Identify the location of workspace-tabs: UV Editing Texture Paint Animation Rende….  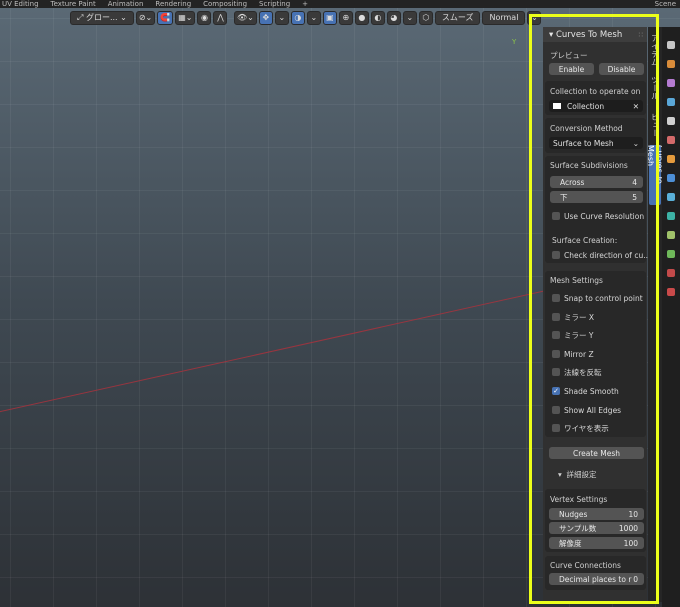
(340, 4).